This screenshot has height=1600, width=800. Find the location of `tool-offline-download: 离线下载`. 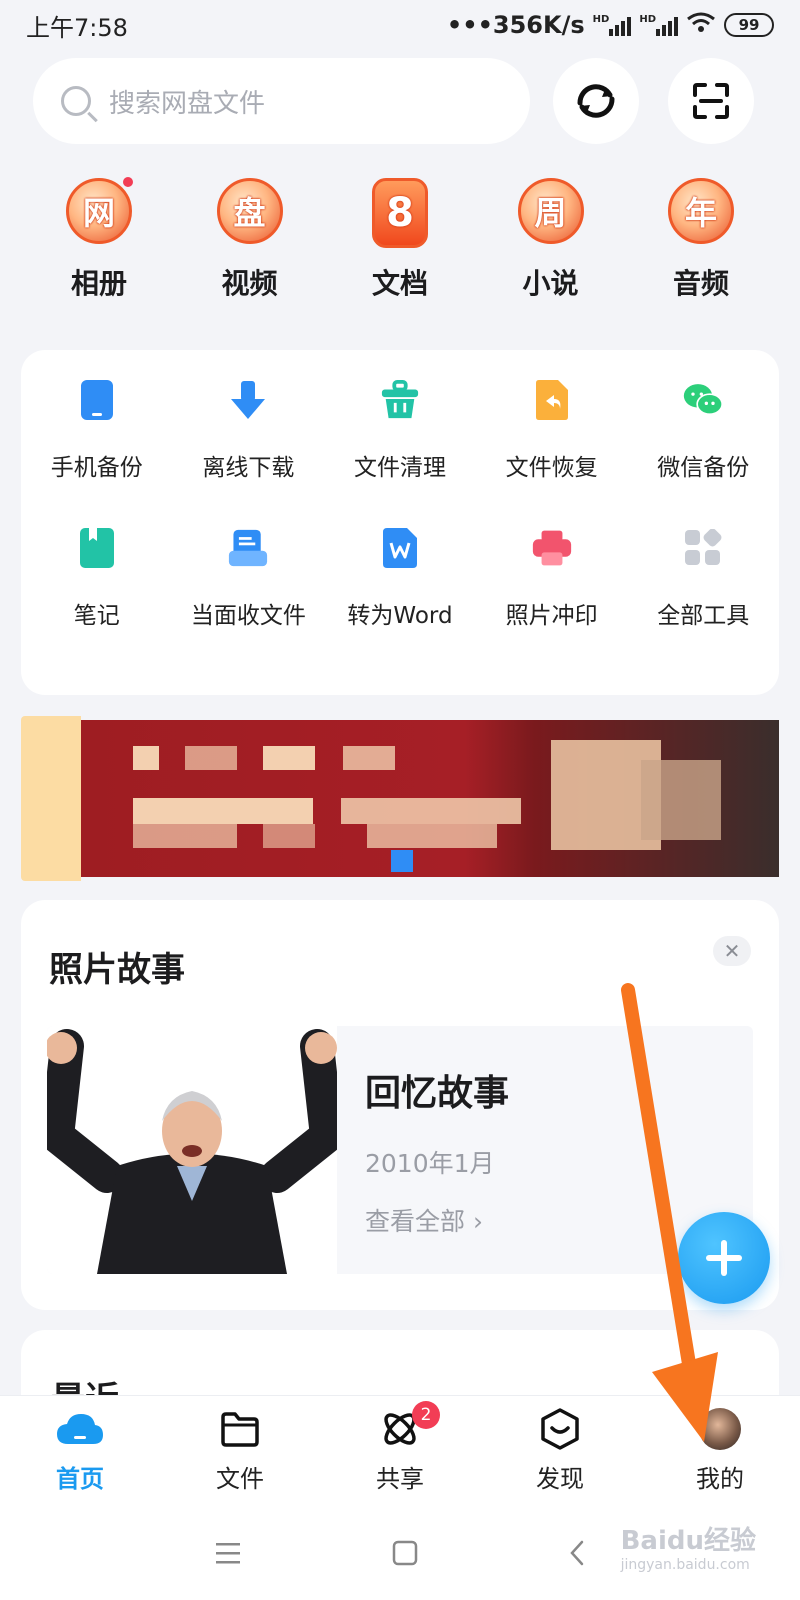

tool-offline-download: 离线下载 is located at coordinates (249, 452).